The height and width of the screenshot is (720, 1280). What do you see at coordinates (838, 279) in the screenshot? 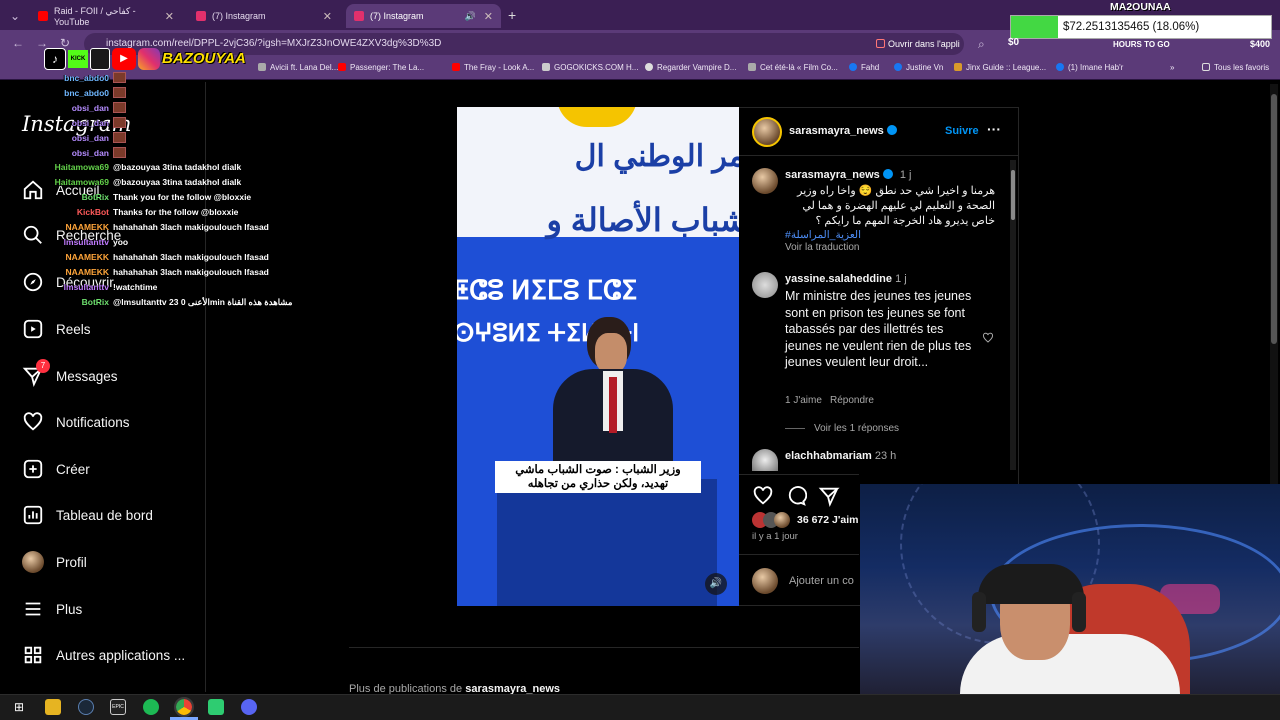
I see `comment-author-text: yassine.salaheddine` at bounding box center [838, 279].